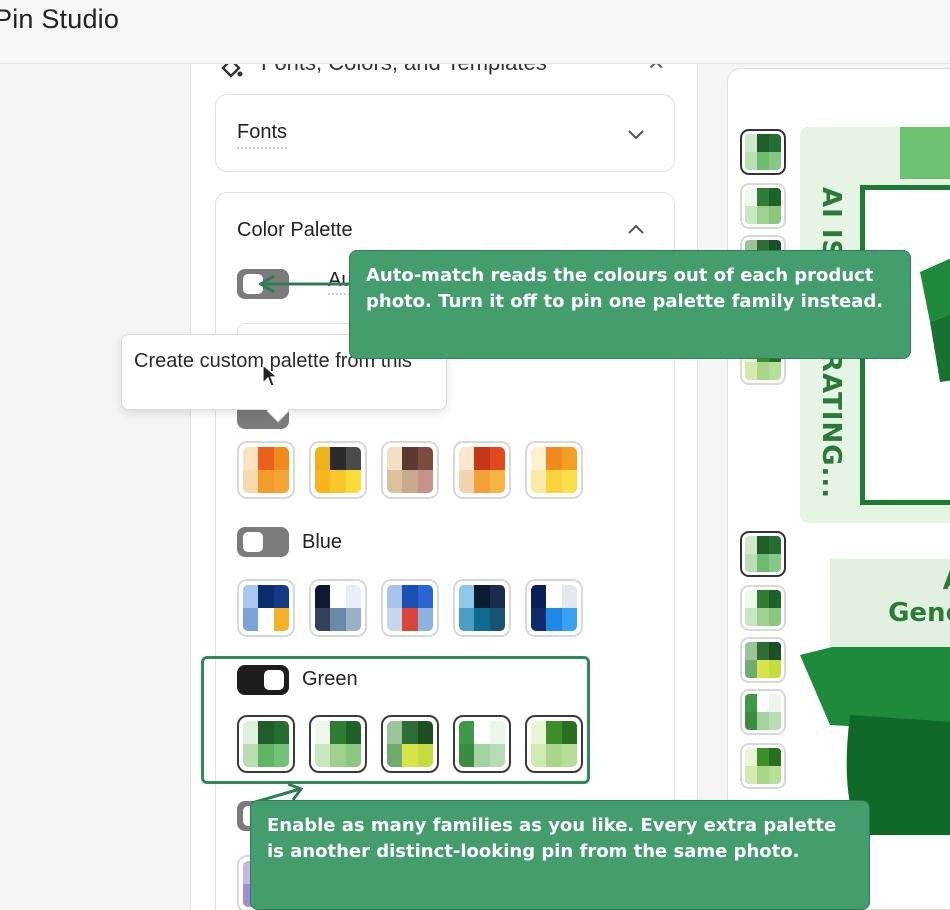 The image size is (950, 910). Describe the element at coordinates (270, 378) in the screenshot. I see `mouse-cursor-icon` at that location.